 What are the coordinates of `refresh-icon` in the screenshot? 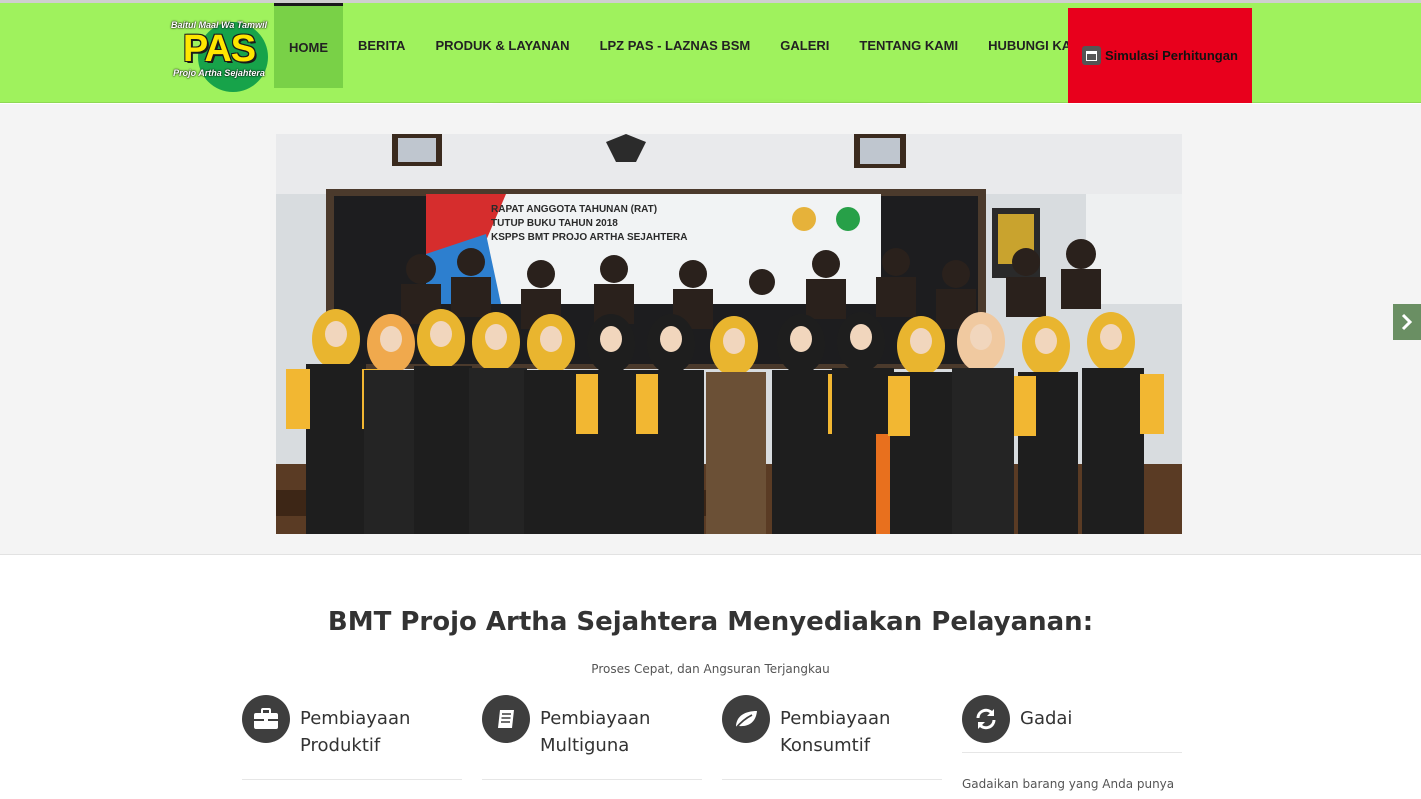 It's located at (986, 719).